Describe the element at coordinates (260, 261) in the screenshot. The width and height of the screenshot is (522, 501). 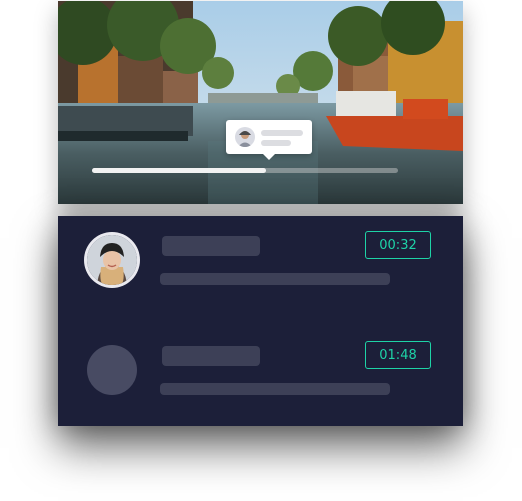
I see `comment-item: 00:32` at that location.